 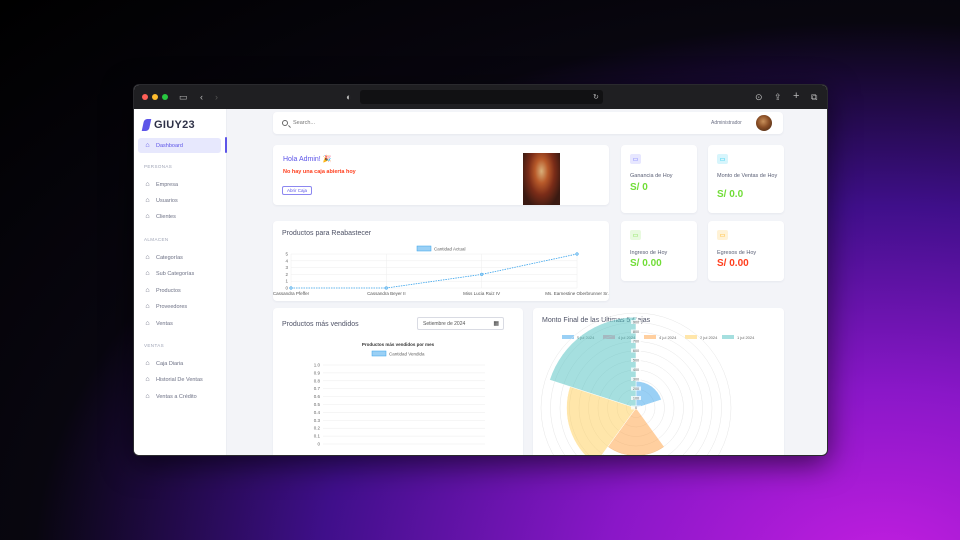 I want to click on sidebar-item-subcategorias: ⌂ Sub Categorías, so click(x=169, y=273).